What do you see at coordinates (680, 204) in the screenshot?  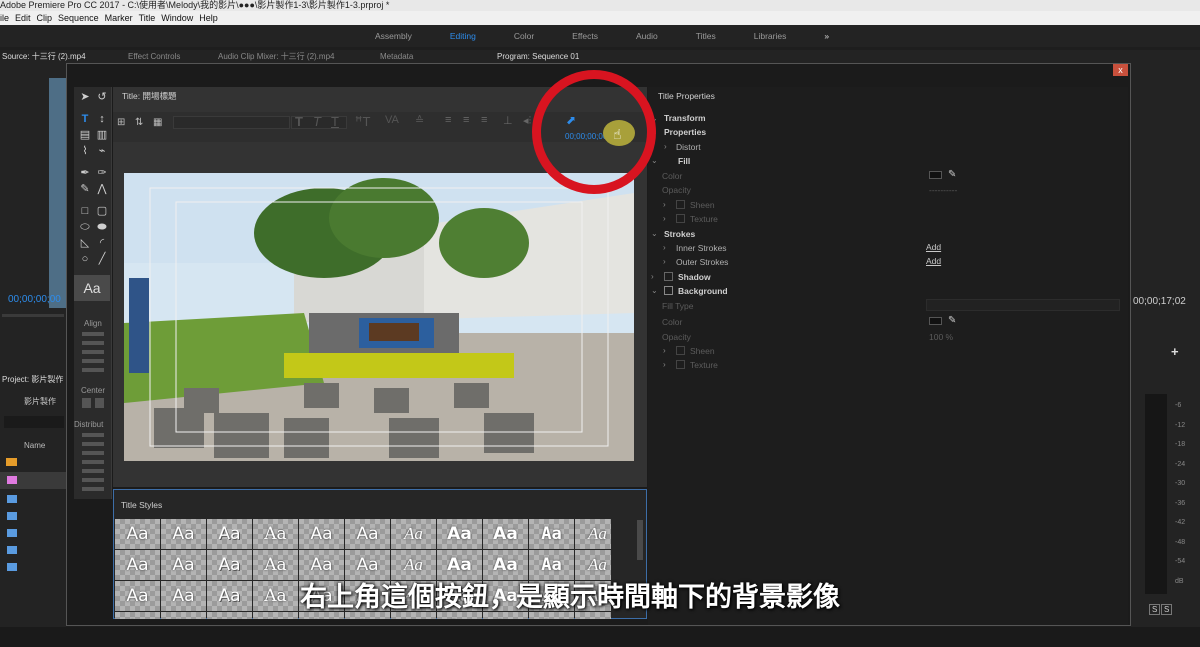 I see `sheen-checkbox` at bounding box center [680, 204].